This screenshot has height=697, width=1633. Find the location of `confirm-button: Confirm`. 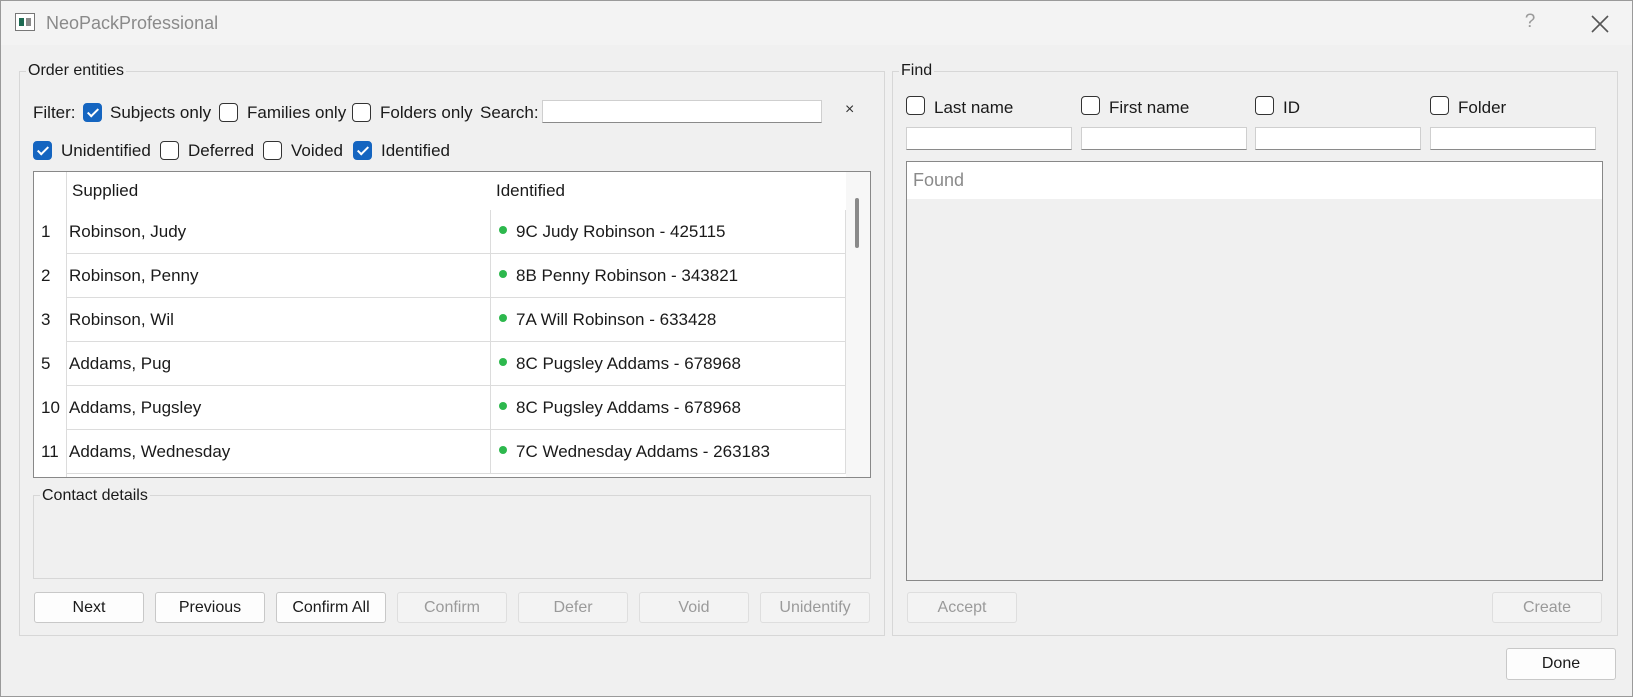

confirm-button: Confirm is located at coordinates (452, 607).